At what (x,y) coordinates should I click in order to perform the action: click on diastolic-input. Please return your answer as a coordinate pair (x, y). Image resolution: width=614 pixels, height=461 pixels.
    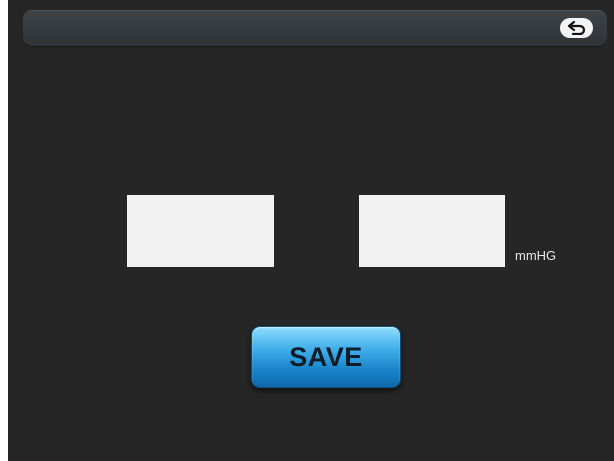
    Looking at the image, I should click on (432, 231).